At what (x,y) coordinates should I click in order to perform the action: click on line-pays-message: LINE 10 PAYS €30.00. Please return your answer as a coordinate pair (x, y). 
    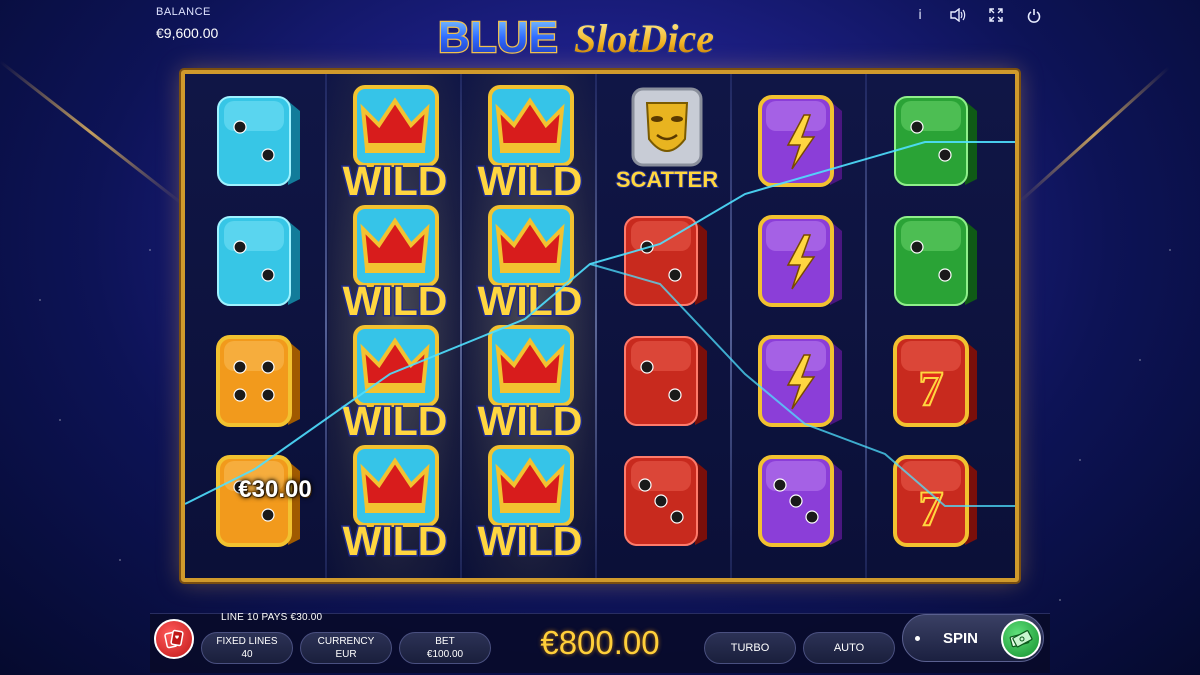
    Looking at the image, I should click on (272, 617).